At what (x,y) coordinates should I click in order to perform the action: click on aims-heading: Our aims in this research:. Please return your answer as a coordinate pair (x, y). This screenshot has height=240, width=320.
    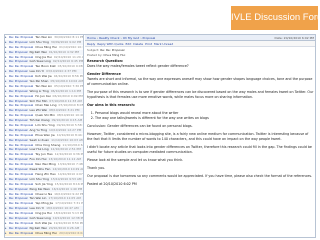
    Looking at the image, I should click on (111, 105).